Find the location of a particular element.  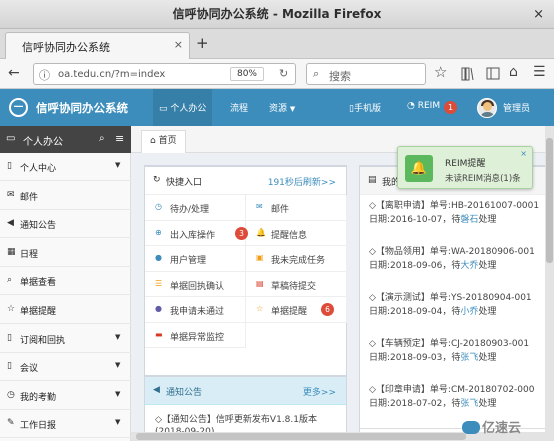

record-title: ◇【离职申请】单号:HB-20161007-0001 is located at coordinates (454, 206).